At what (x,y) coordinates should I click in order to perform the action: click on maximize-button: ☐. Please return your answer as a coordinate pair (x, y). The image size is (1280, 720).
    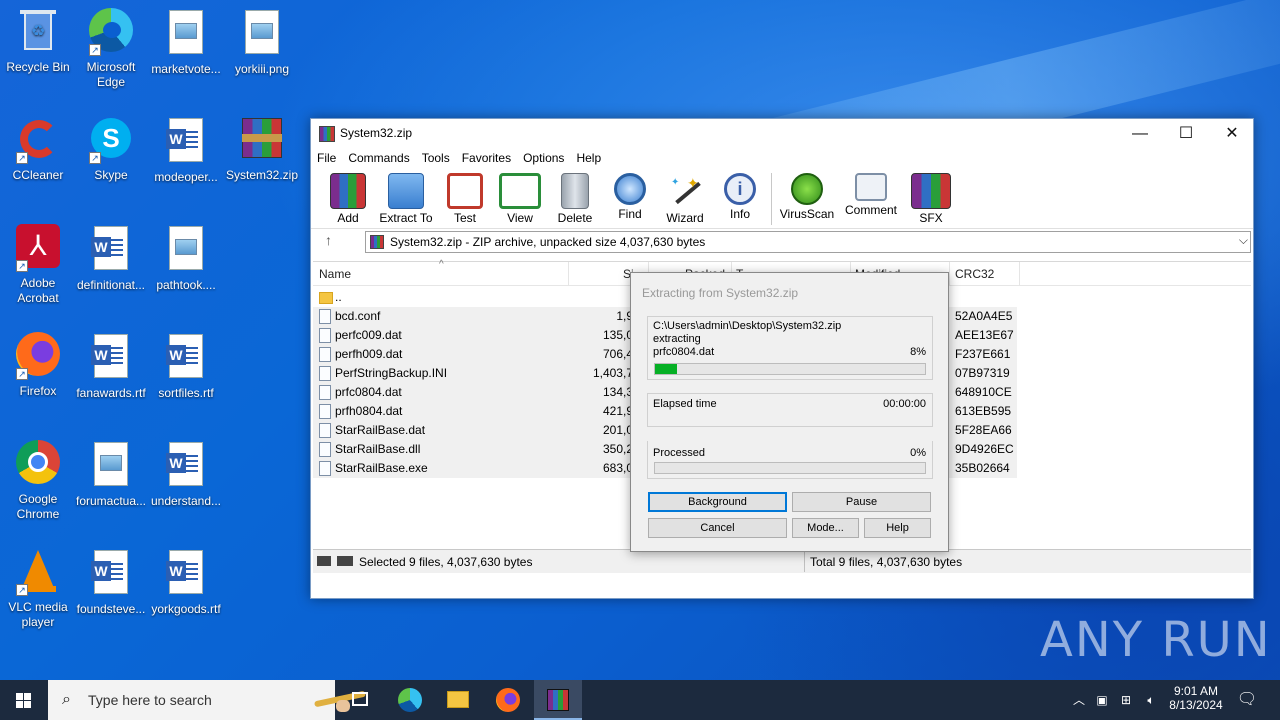
    Looking at the image, I should click on (1186, 134).